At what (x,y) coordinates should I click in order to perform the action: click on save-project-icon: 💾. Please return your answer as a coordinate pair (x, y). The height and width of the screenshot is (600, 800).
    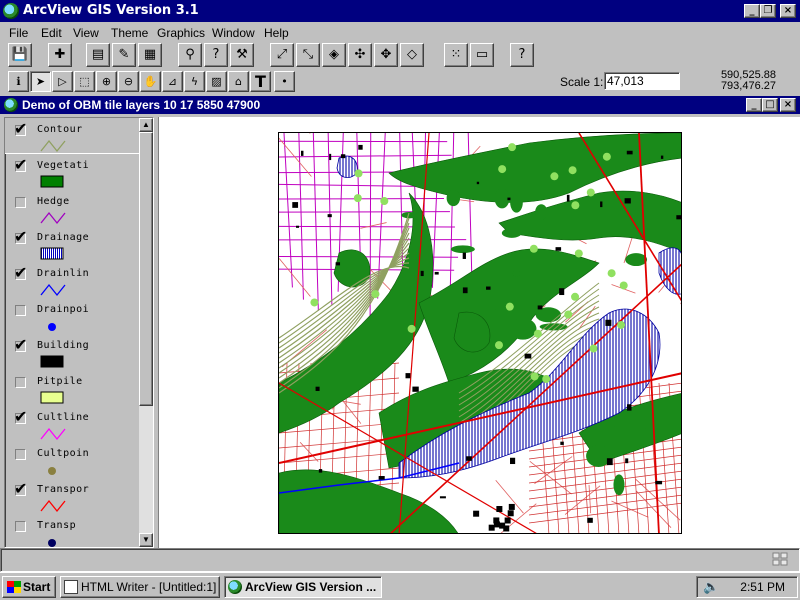
    Looking at the image, I should click on (20, 55).